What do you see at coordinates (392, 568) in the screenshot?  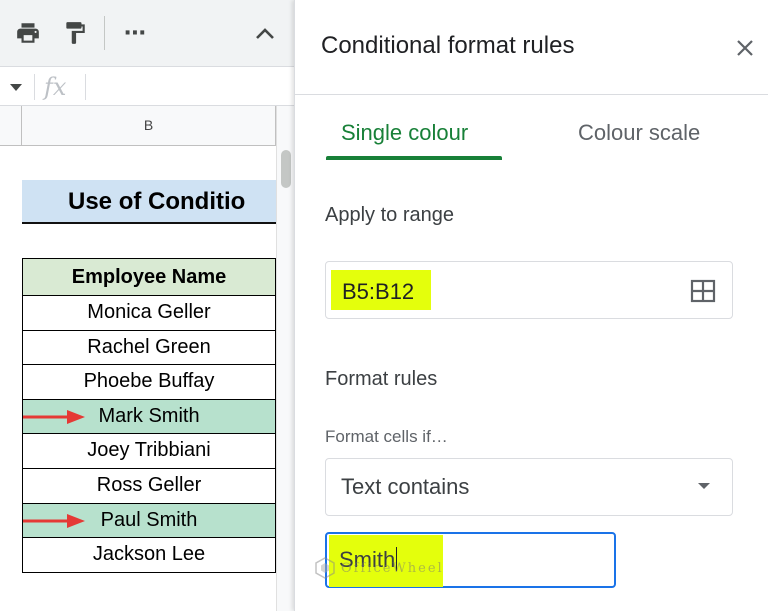 I see `watermark-text: OfficeWheel` at bounding box center [392, 568].